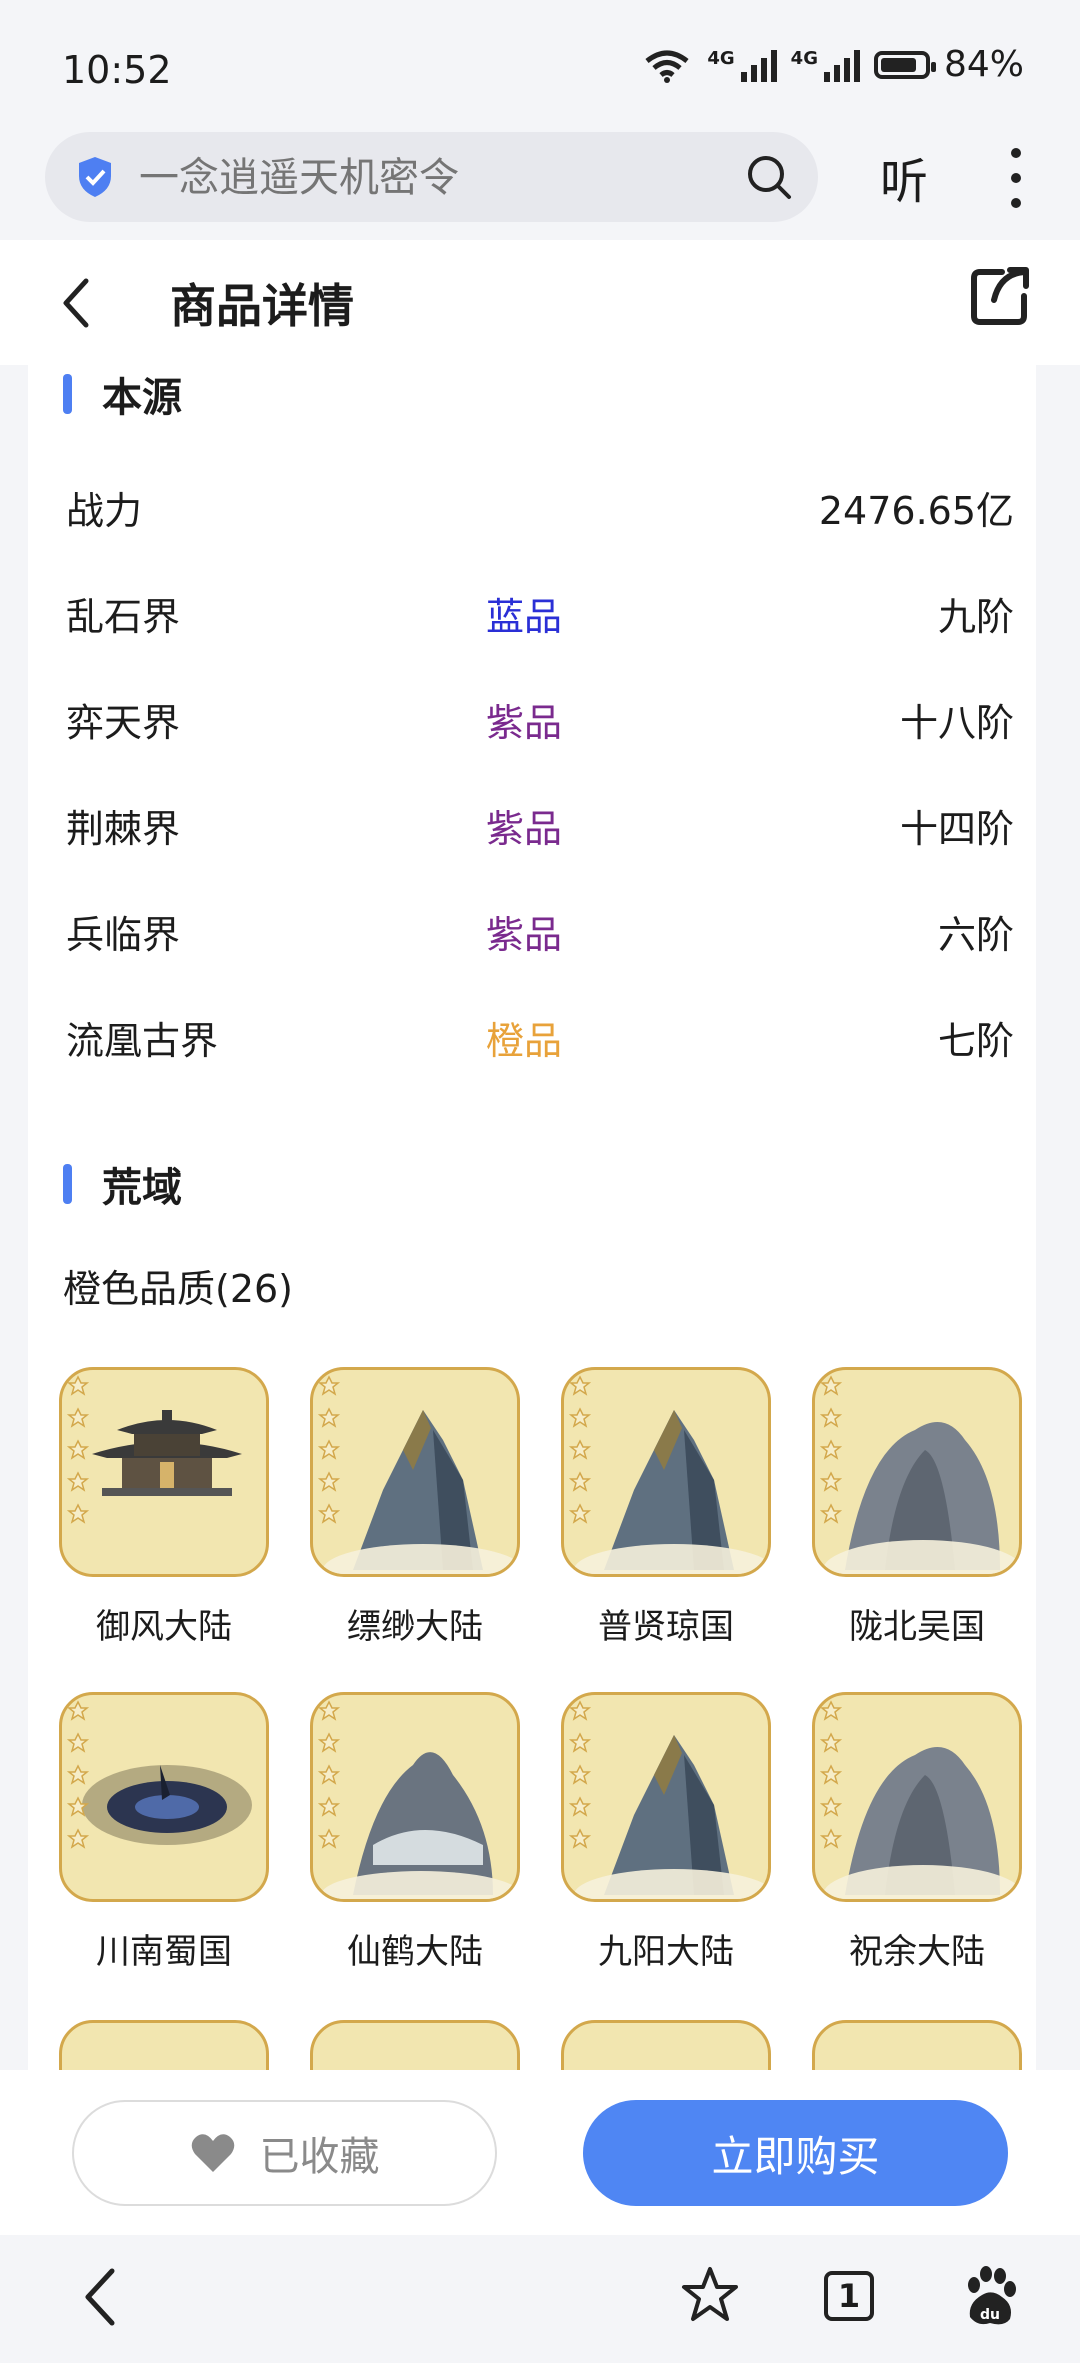  Describe the element at coordinates (117, 70) in the screenshot. I see `status-time: 10:52` at that location.